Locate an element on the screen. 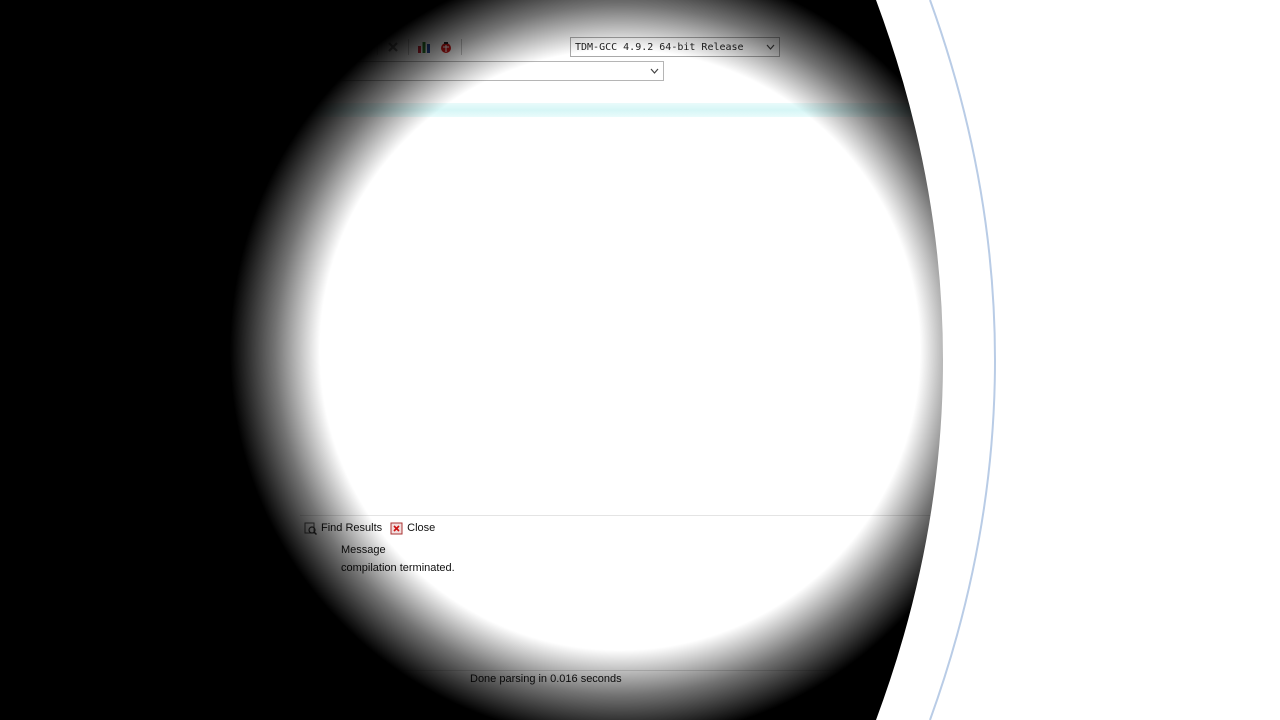 This screenshot has width=1280, height=720. message-column-header: Message is located at coordinates (363, 550).